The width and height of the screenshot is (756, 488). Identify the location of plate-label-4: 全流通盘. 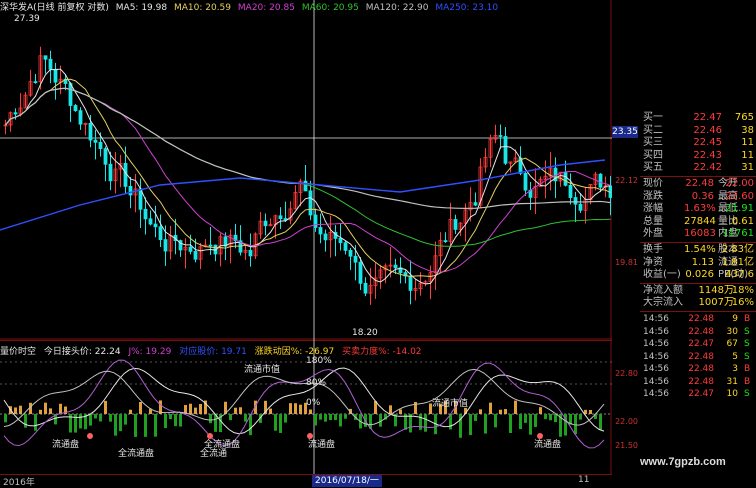
(222, 445).